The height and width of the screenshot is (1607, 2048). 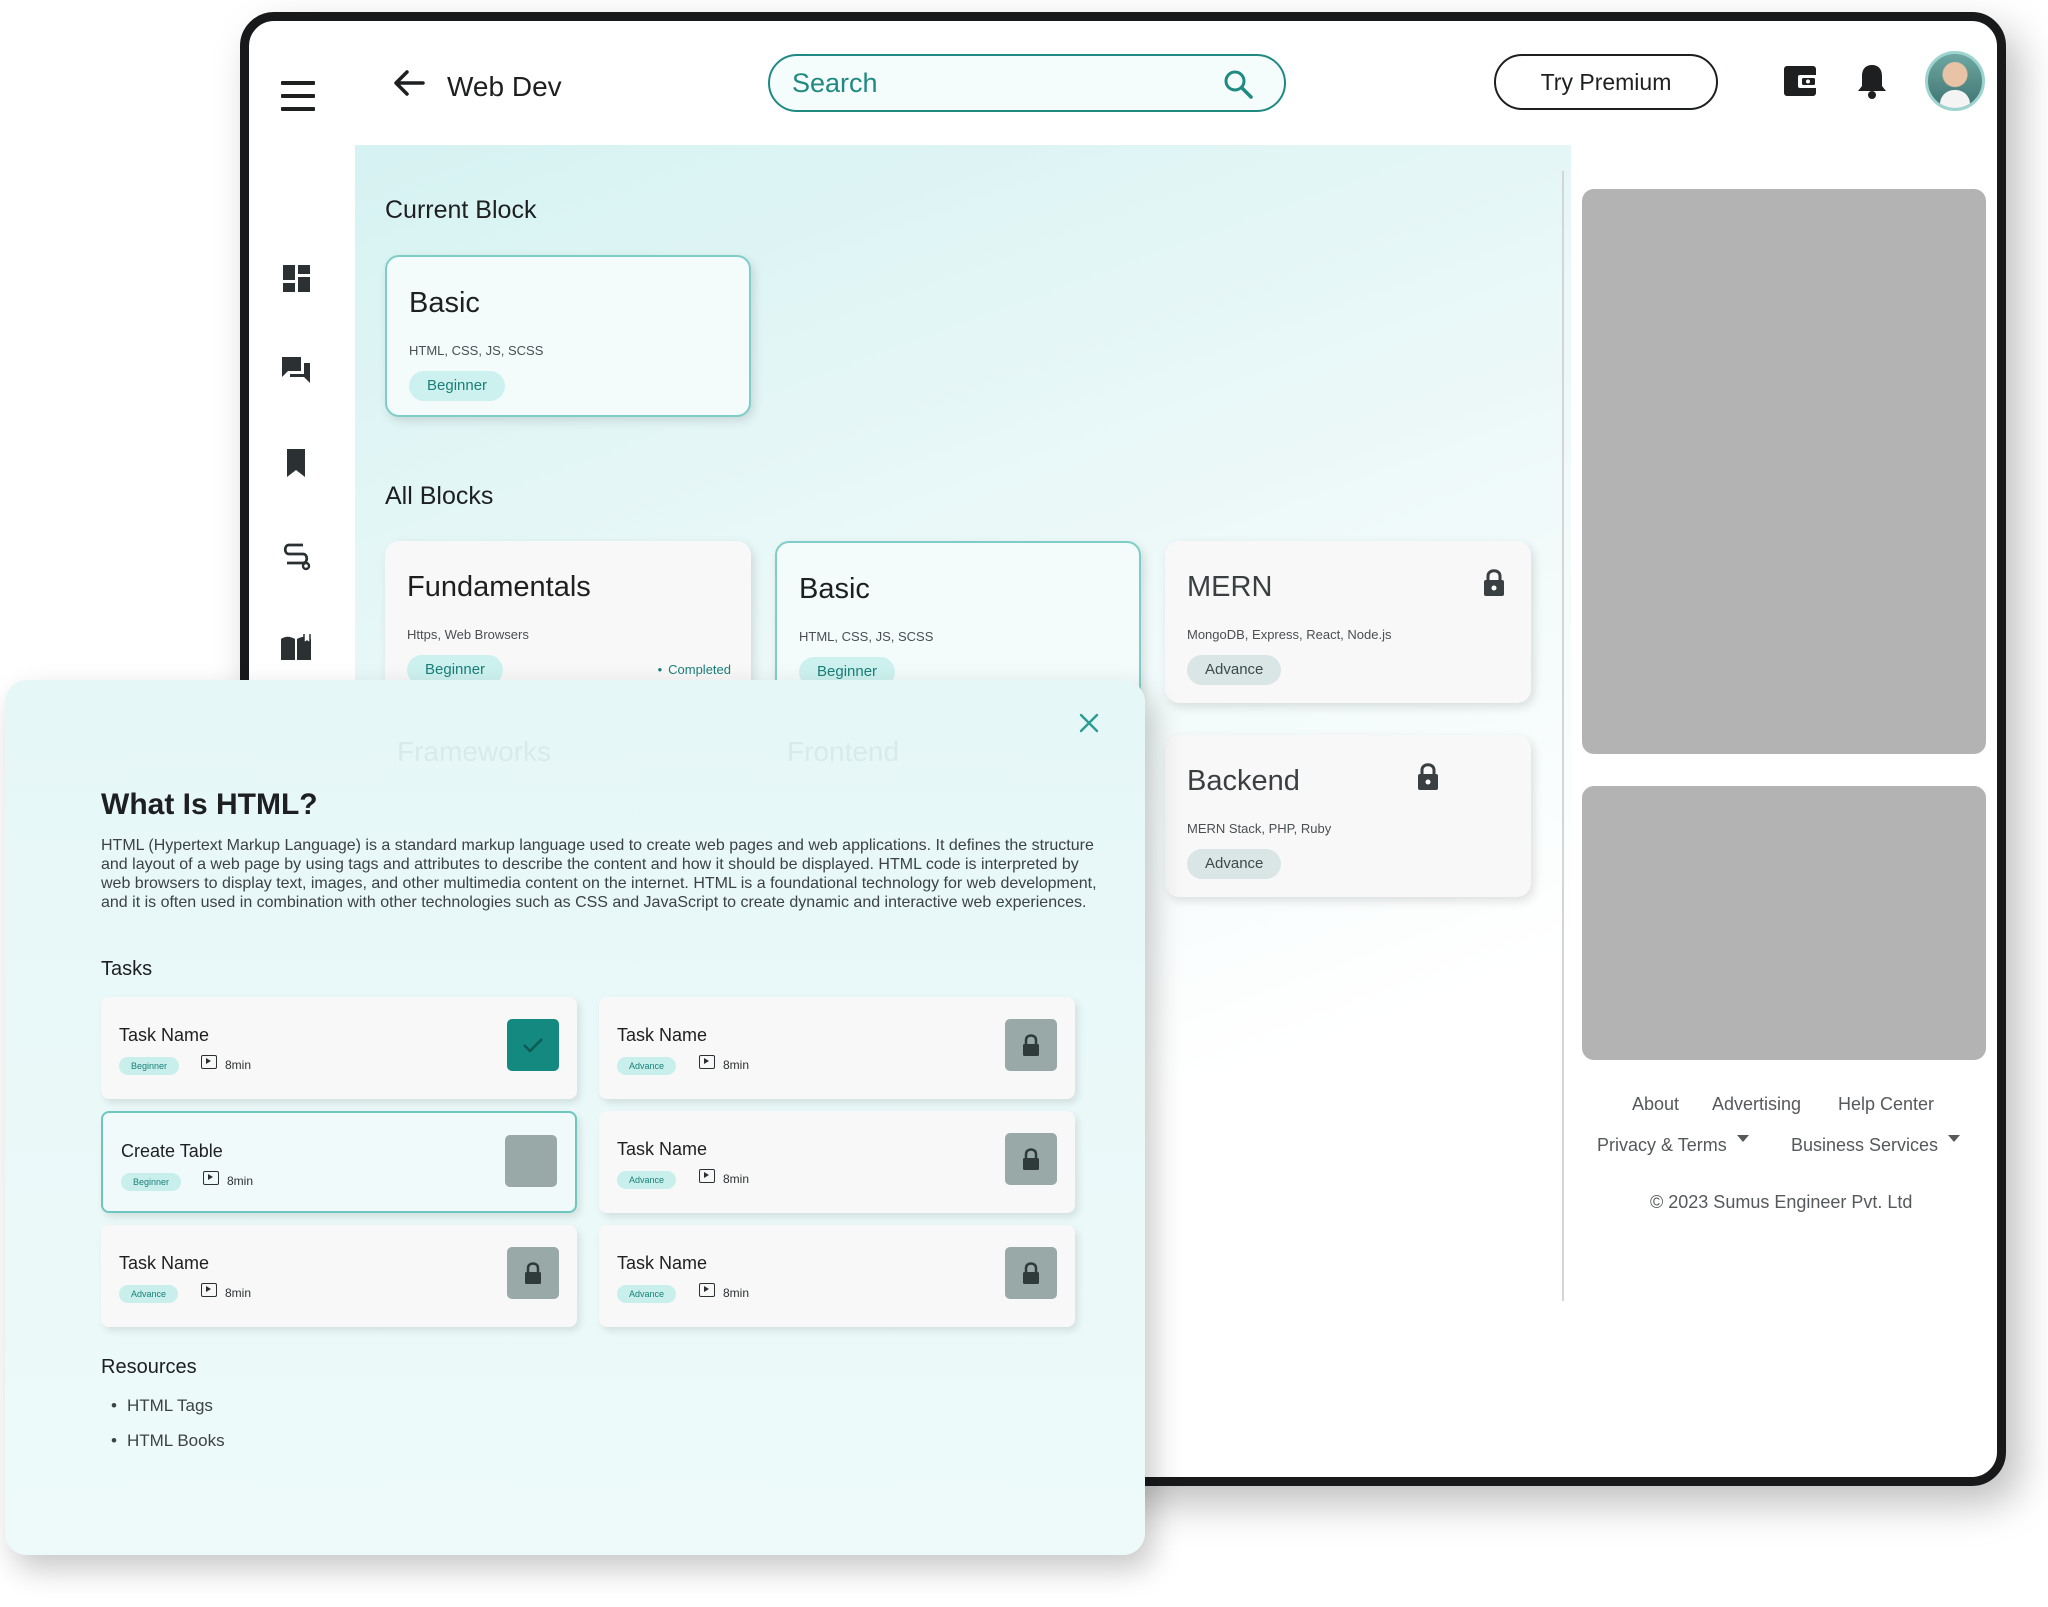 I want to click on avatar, so click(x=1955, y=81).